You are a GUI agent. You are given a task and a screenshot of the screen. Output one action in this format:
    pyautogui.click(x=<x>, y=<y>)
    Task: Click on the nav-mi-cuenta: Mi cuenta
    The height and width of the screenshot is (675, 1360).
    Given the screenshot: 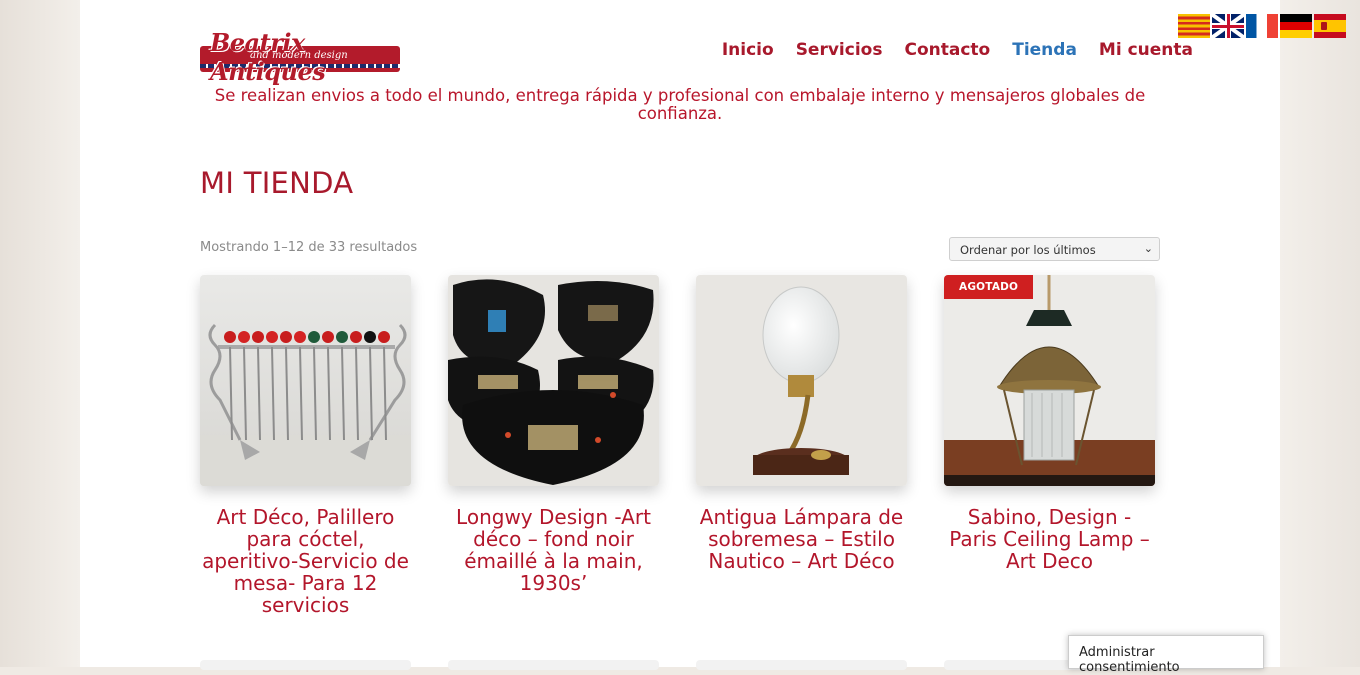 What is the action you would take?
    pyautogui.click(x=1146, y=50)
    